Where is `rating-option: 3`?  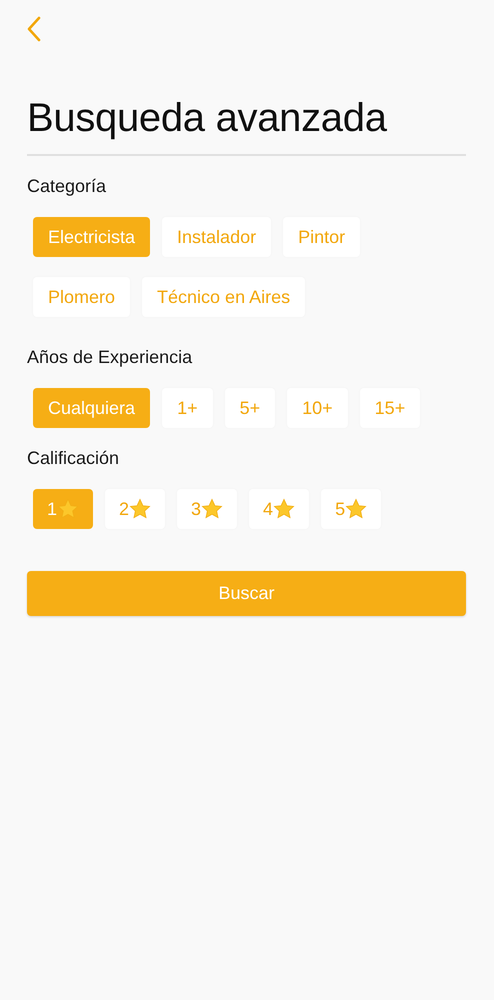
rating-option: 3 is located at coordinates (207, 509).